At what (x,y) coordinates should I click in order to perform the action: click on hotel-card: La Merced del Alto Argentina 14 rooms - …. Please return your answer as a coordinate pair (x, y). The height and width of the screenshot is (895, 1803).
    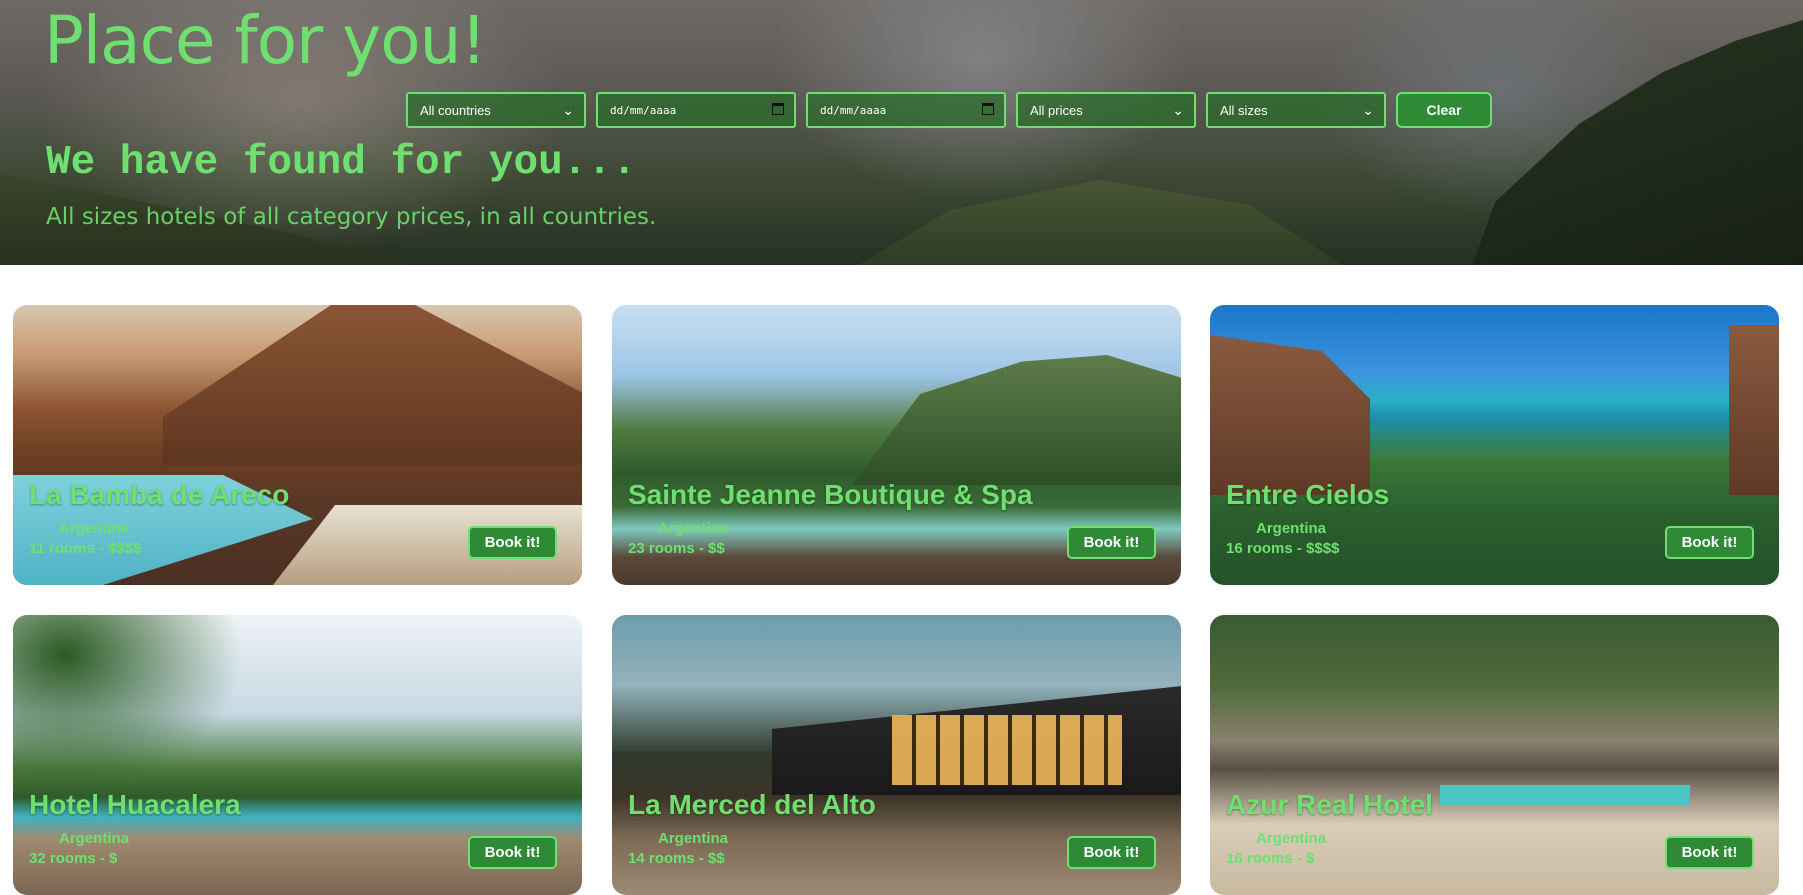
    Looking at the image, I should click on (896, 755).